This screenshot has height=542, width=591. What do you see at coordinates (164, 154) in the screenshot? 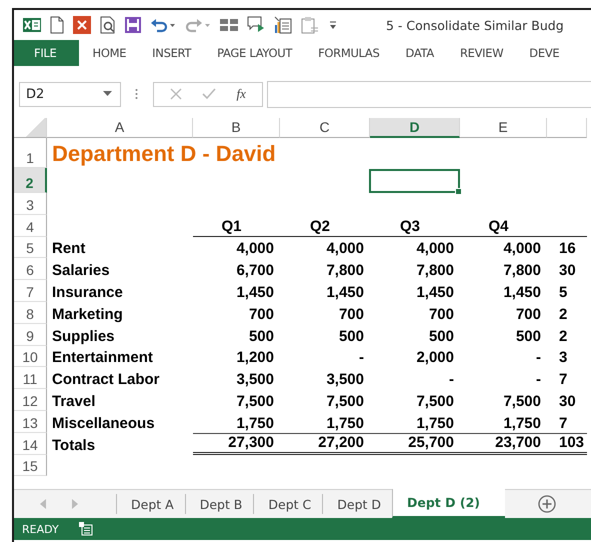
I see `sheet-title: Department D - David` at bounding box center [164, 154].